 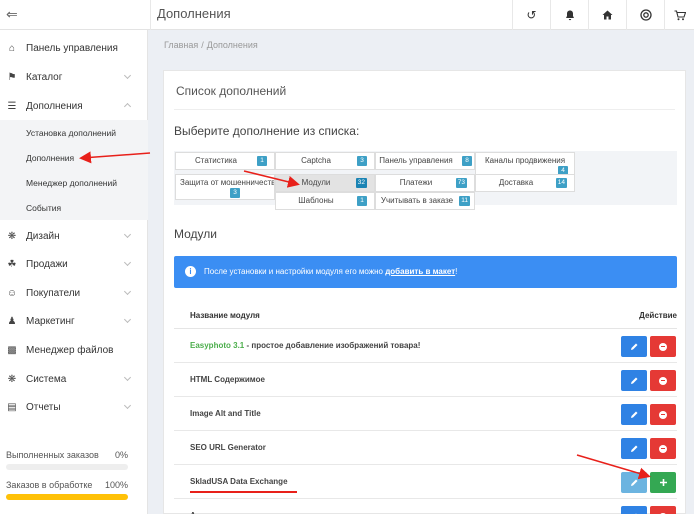 I want to click on sidebar-item-label: Маркетинг, so click(x=50, y=321).